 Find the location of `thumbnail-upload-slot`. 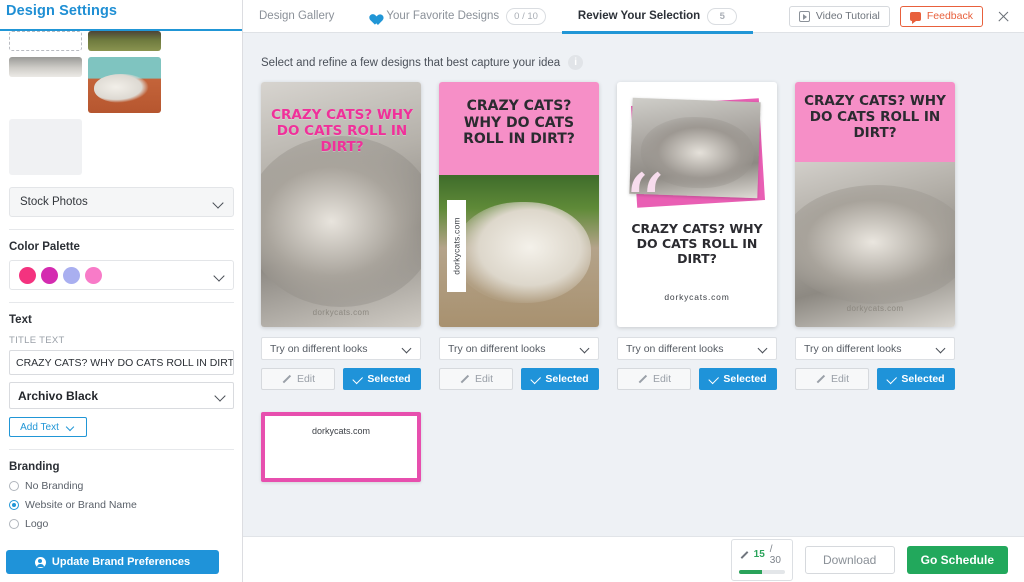

thumbnail-upload-slot is located at coordinates (45, 41).